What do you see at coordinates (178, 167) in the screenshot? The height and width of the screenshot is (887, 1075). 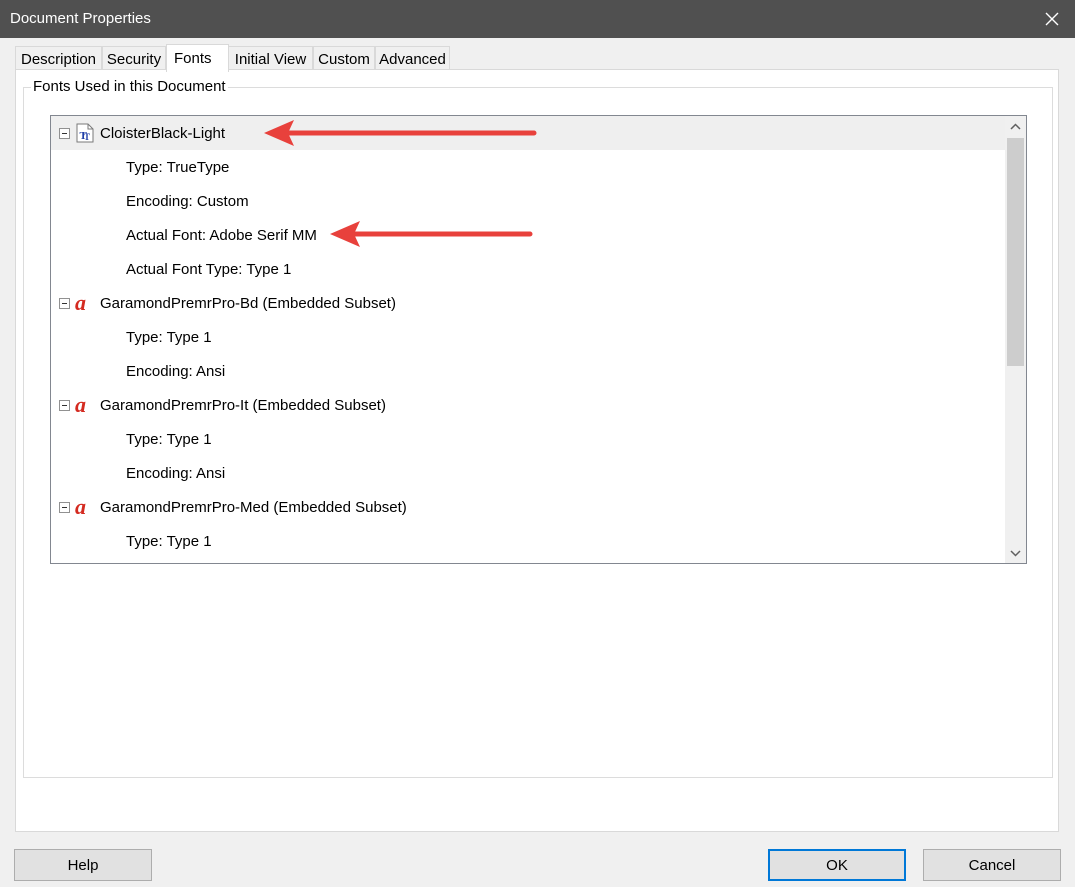 I see `font-property: Type: TrueType` at bounding box center [178, 167].